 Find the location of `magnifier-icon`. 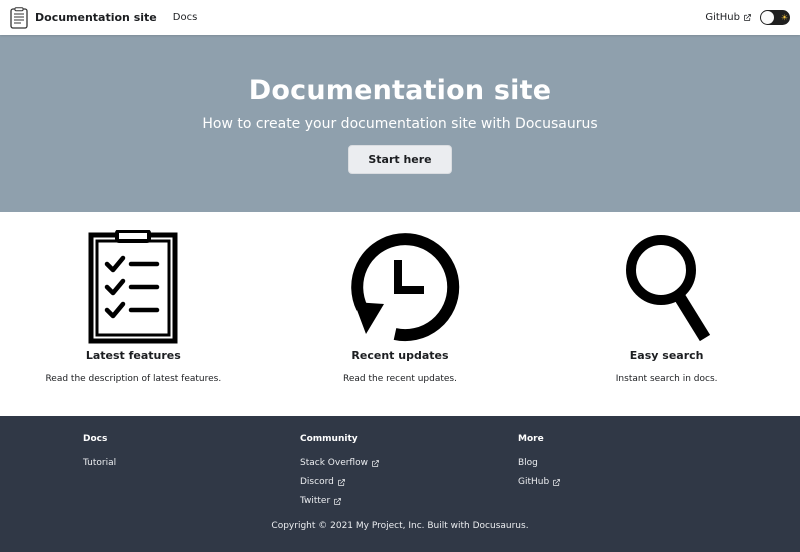

magnifier-icon is located at coordinates (667, 288).